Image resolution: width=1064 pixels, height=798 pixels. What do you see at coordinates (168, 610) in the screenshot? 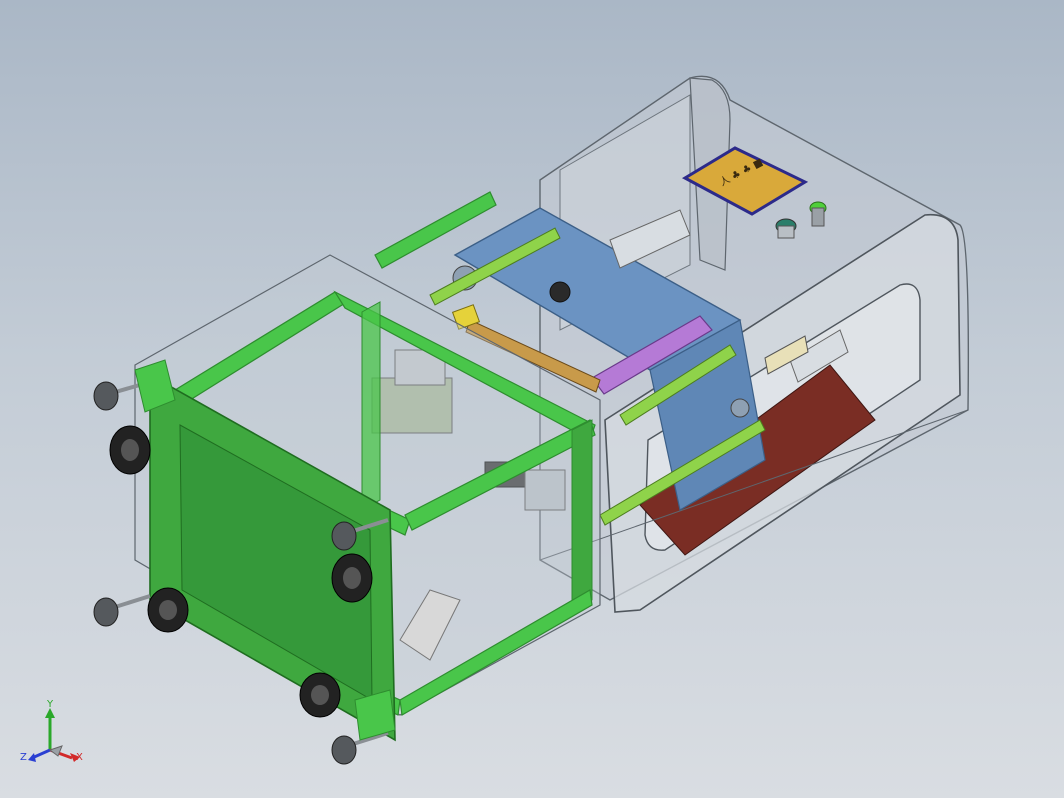
I see `caster-front-left-lower` at bounding box center [168, 610].